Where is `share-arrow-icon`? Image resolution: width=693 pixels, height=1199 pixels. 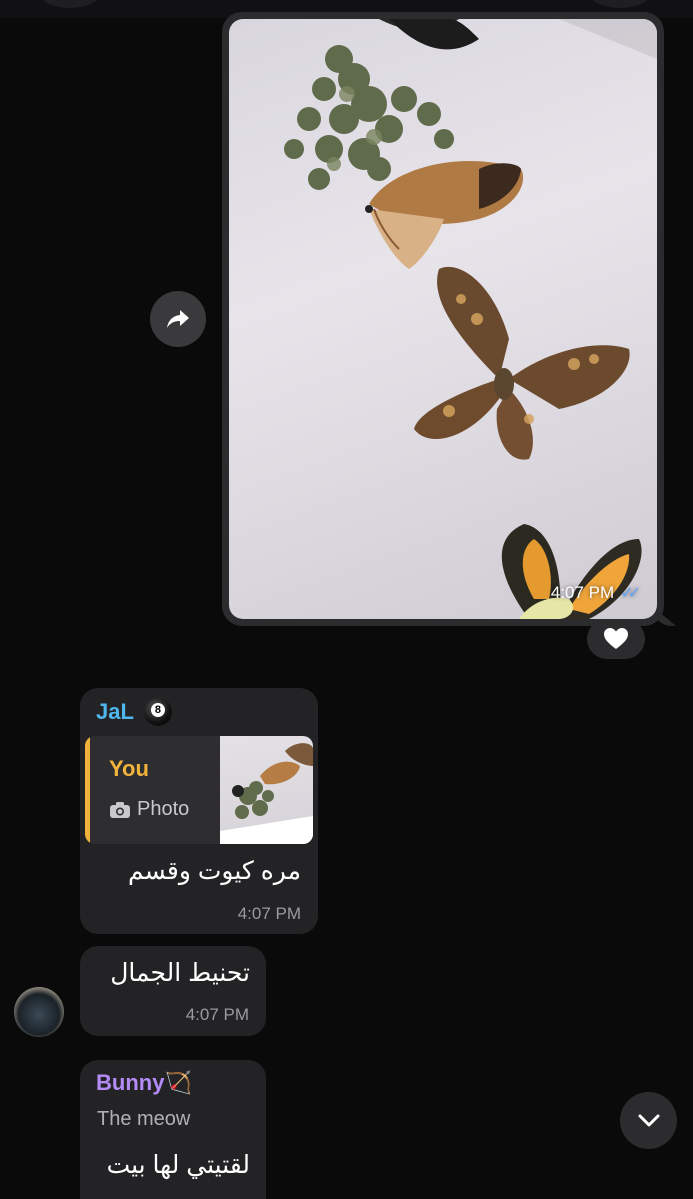
share-arrow-icon is located at coordinates (178, 319).